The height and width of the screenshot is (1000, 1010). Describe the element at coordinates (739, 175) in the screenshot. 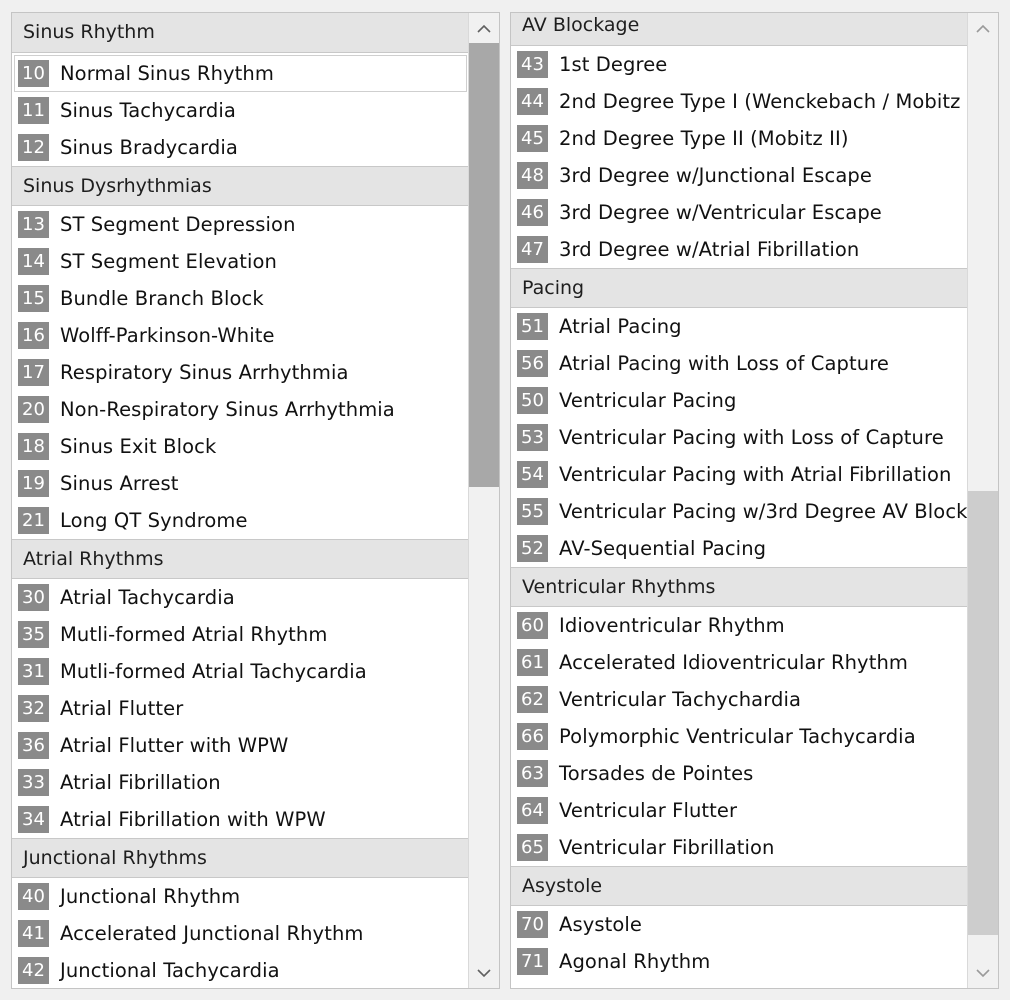

I see `rhythm-item: 48 3rd Degree w/Junctional Escape` at that location.